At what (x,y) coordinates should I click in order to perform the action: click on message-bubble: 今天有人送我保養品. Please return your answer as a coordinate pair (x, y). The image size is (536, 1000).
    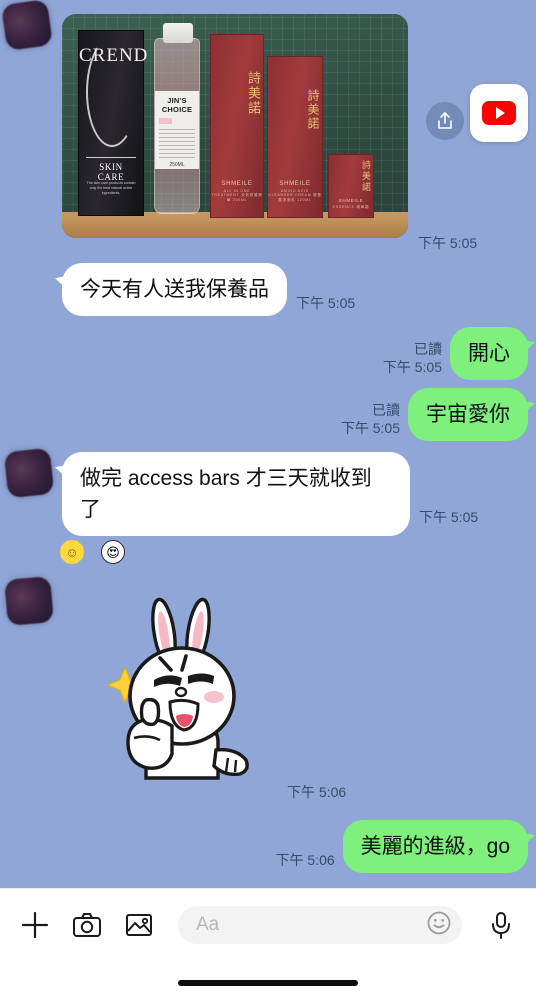
    Looking at the image, I should click on (174, 289).